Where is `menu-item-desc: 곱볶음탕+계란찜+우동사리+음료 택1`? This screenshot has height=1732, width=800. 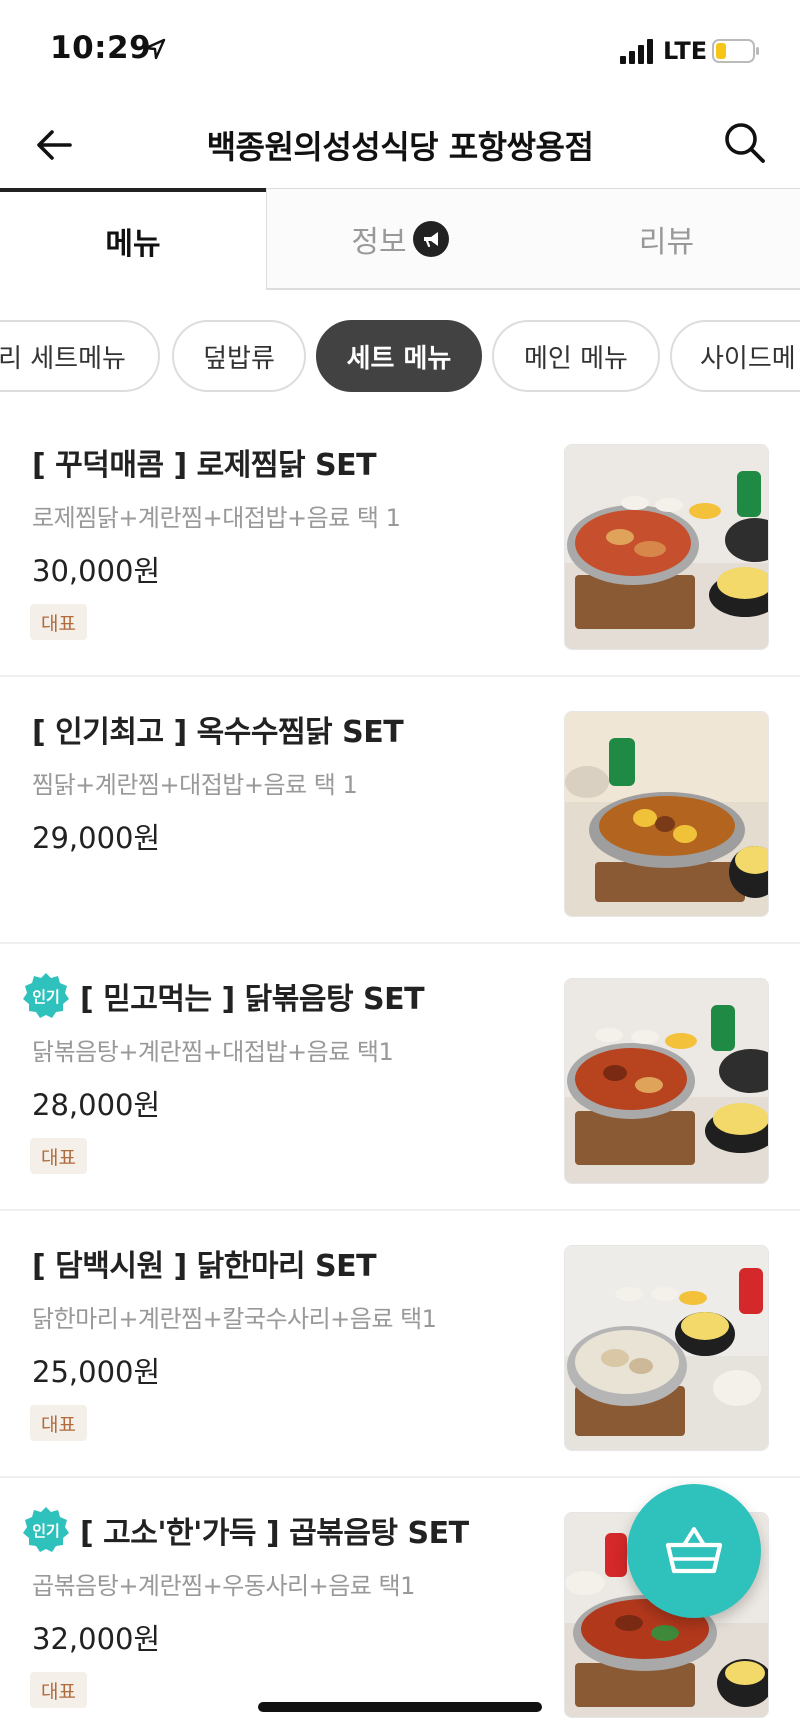
menu-item-desc: 곱볶음탕+계란찜+우동사리+음료 택1 is located at coordinates (223, 1586).